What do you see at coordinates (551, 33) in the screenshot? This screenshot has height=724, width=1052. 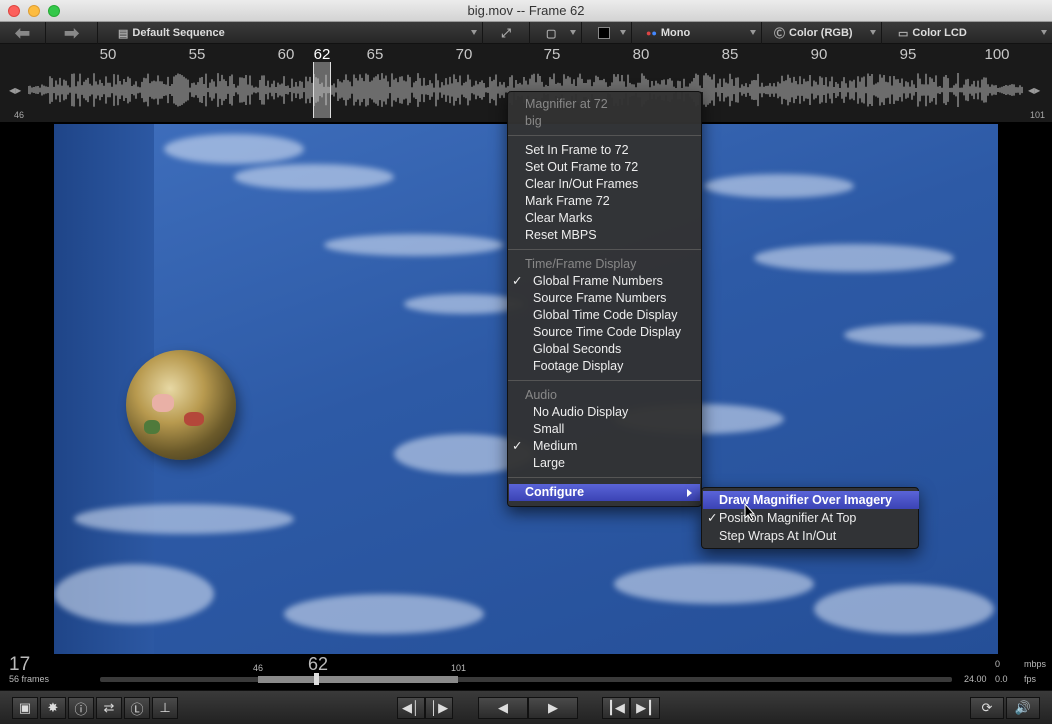 I see `crop-icon: ▢` at bounding box center [551, 33].